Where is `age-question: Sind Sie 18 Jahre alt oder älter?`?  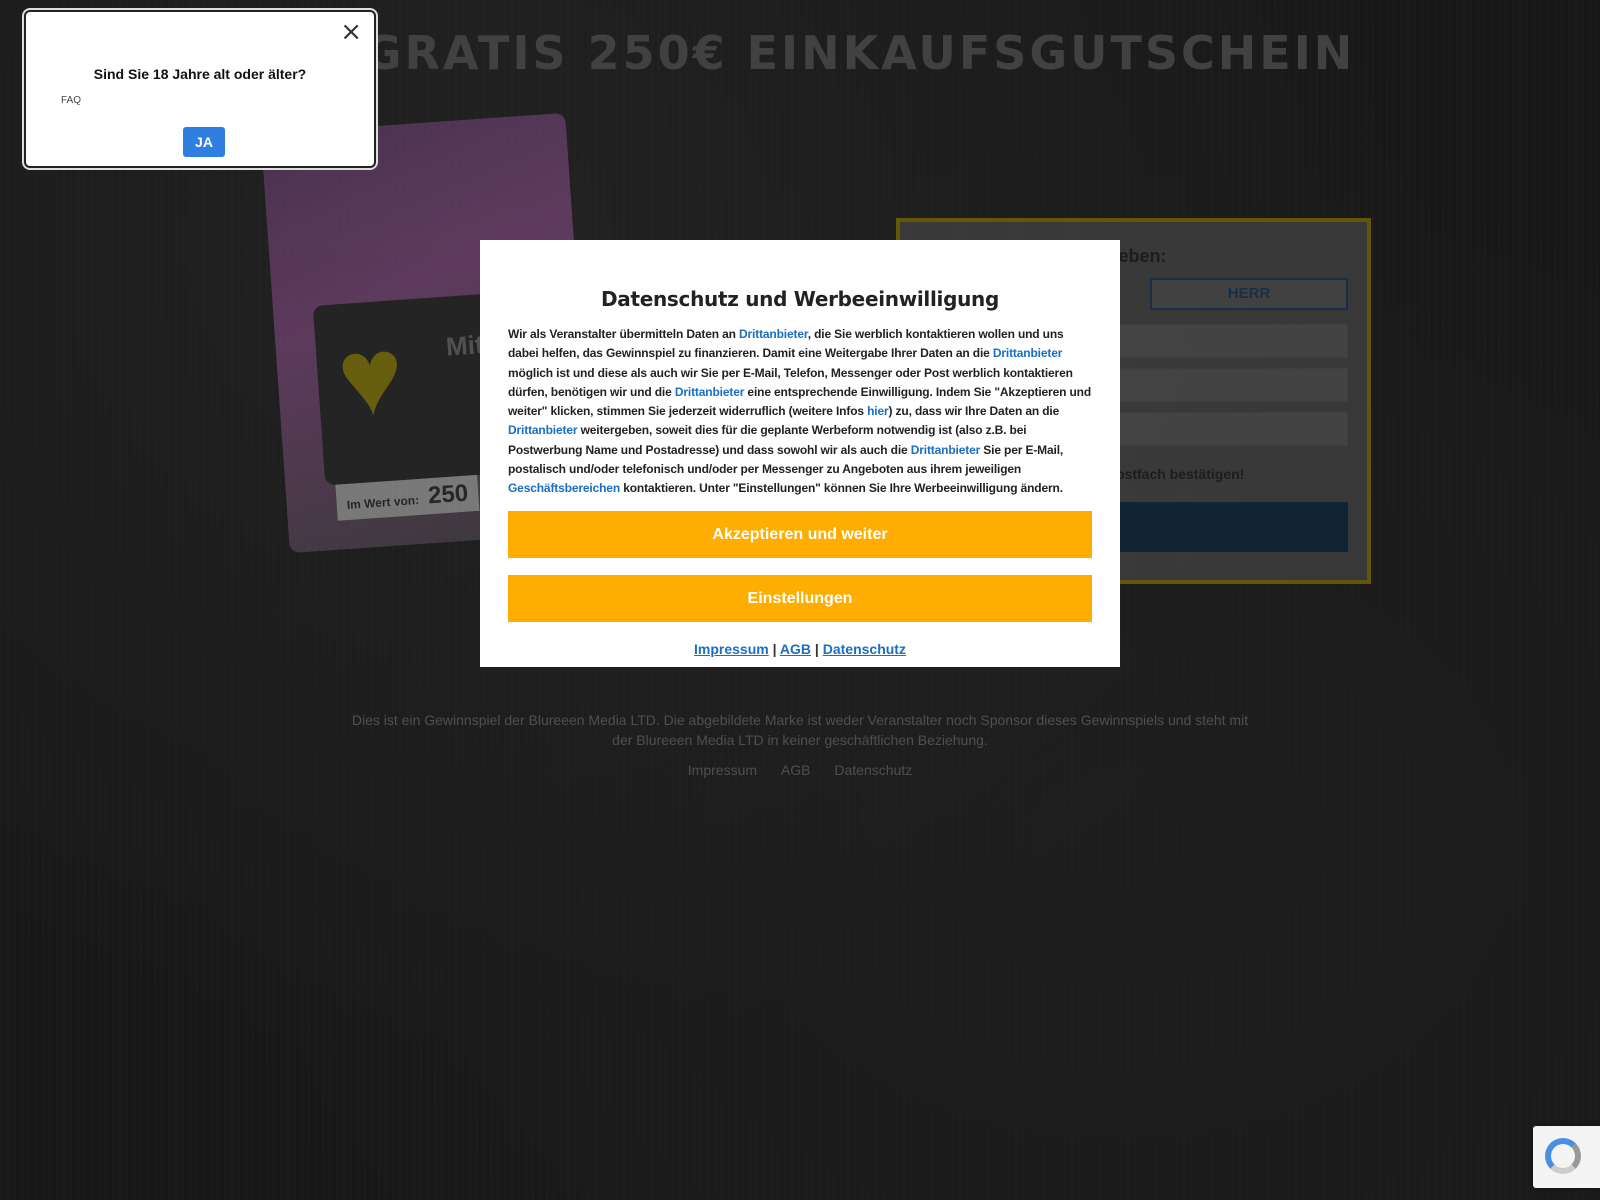 age-question: Sind Sie 18 Jahre alt oder älter? is located at coordinates (200, 74).